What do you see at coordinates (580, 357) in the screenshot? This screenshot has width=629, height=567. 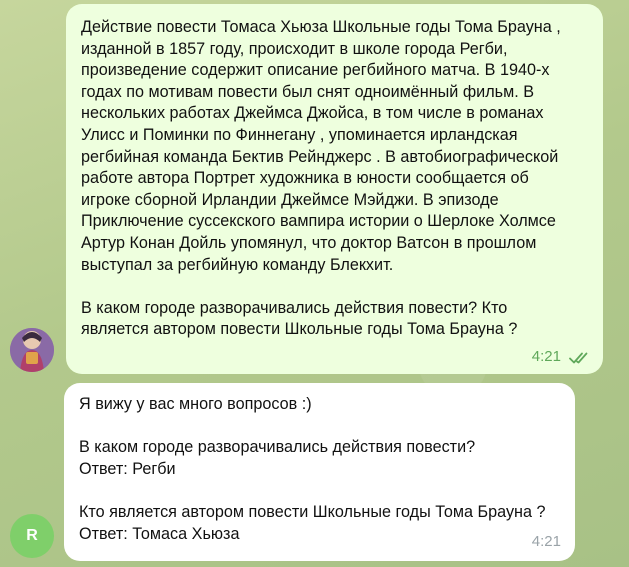 I see `double-check-read-icon` at bounding box center [580, 357].